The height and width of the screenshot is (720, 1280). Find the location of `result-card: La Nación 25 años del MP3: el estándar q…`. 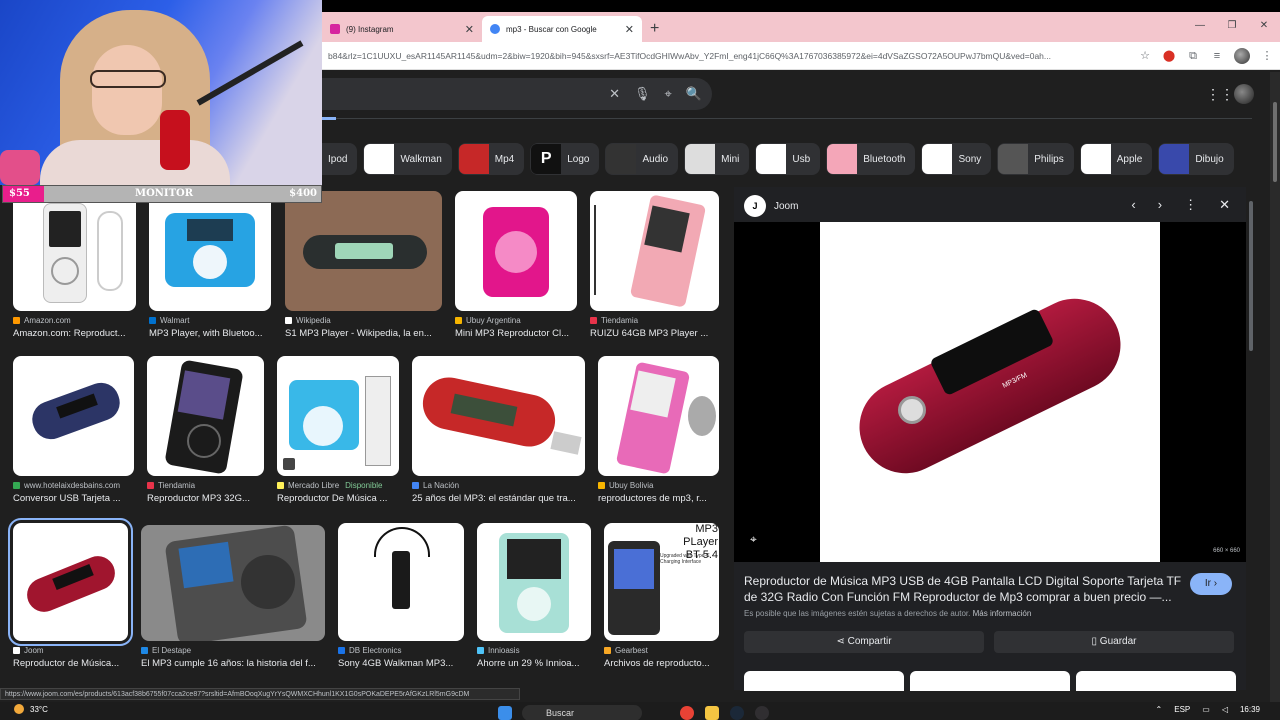

result-card: La Nación 25 años del MP3: el estándar q… is located at coordinates (498, 430).